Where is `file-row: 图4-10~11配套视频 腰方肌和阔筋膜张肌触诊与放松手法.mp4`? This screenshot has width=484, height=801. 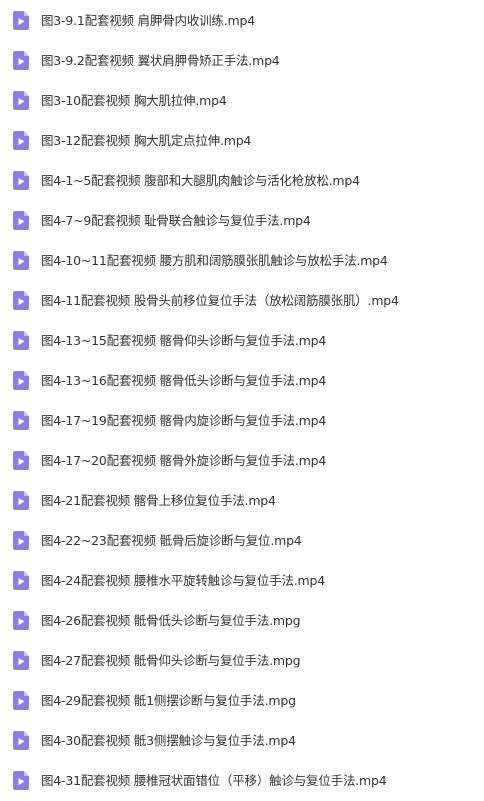
file-row: 图4-10~11配套视频 腰方肌和阔筋膜张肌触诊与放松手法.mp4 is located at coordinates (242, 261).